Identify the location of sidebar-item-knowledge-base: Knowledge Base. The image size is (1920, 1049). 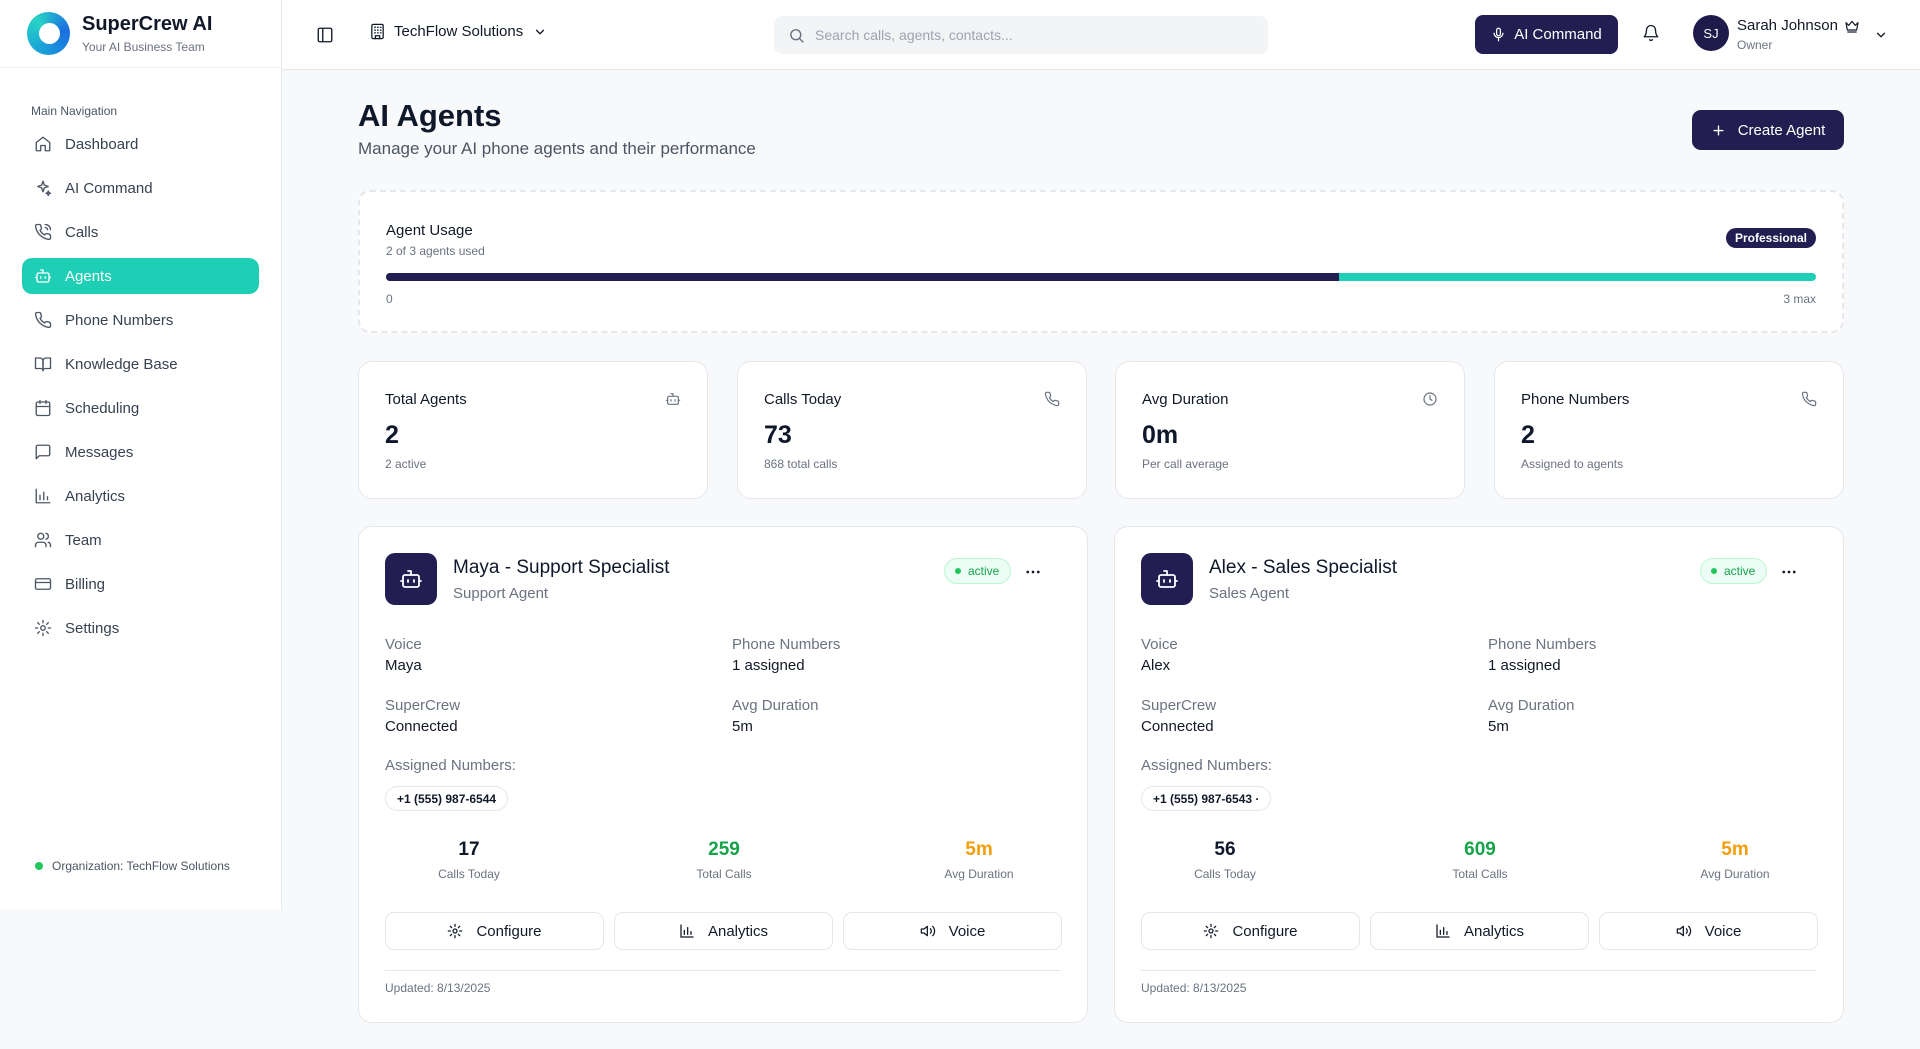
(140, 364).